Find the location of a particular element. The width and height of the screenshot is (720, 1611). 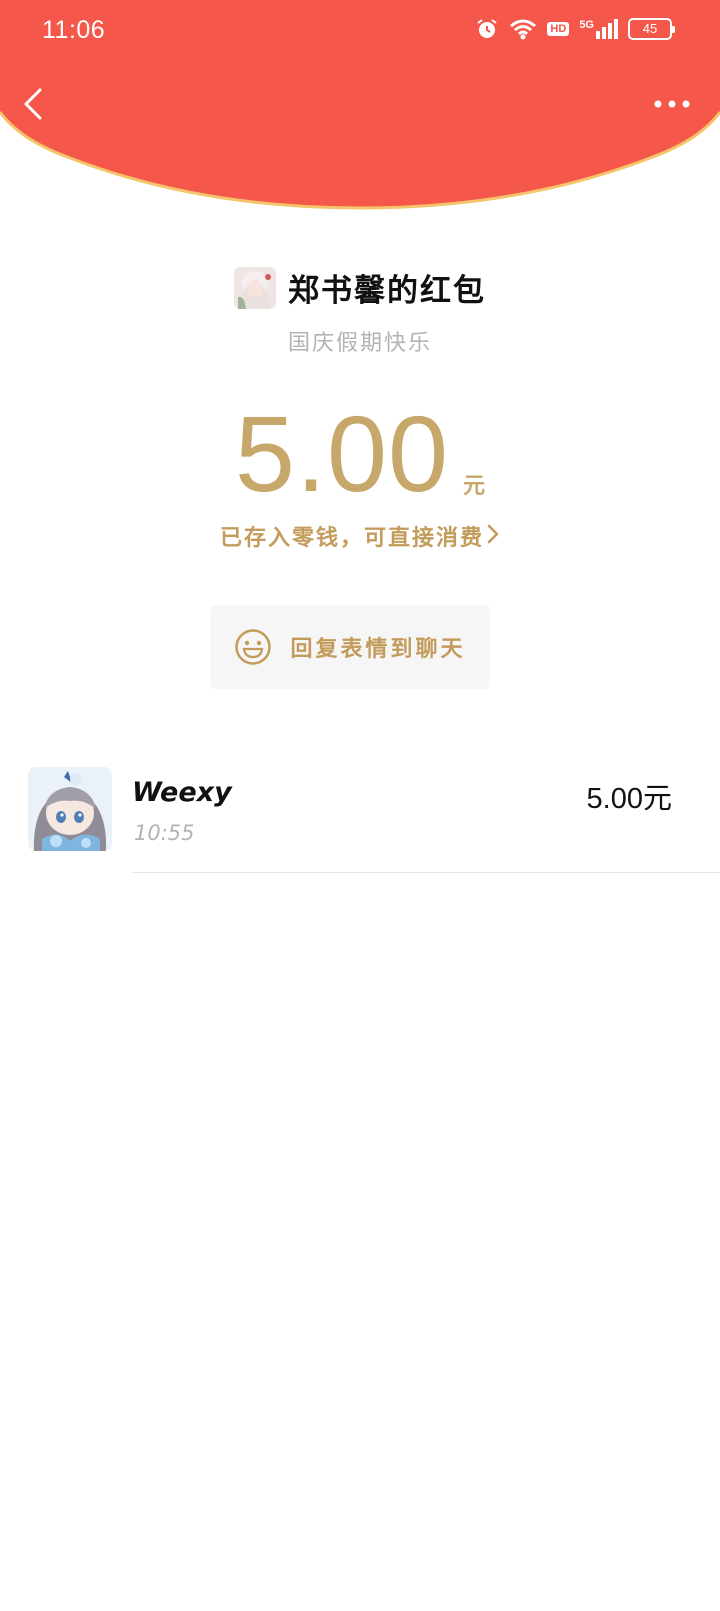

amount-unit: 元 is located at coordinates (474, 486).